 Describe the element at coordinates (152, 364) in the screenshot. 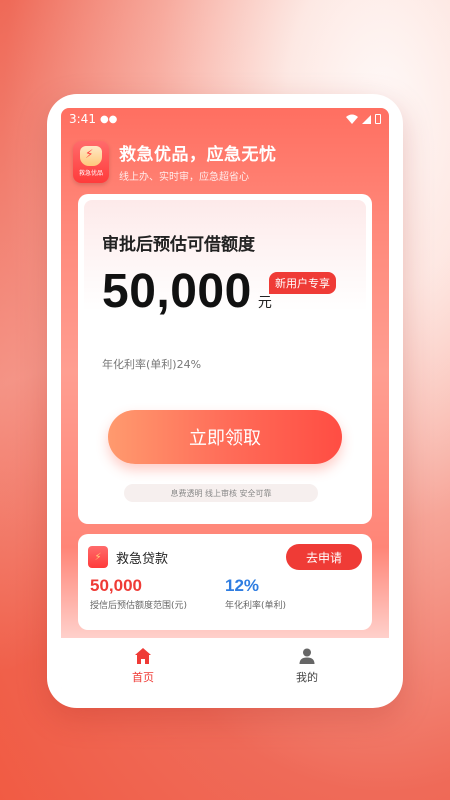

I see `rate-text: 年化利率(单利)24%` at that location.